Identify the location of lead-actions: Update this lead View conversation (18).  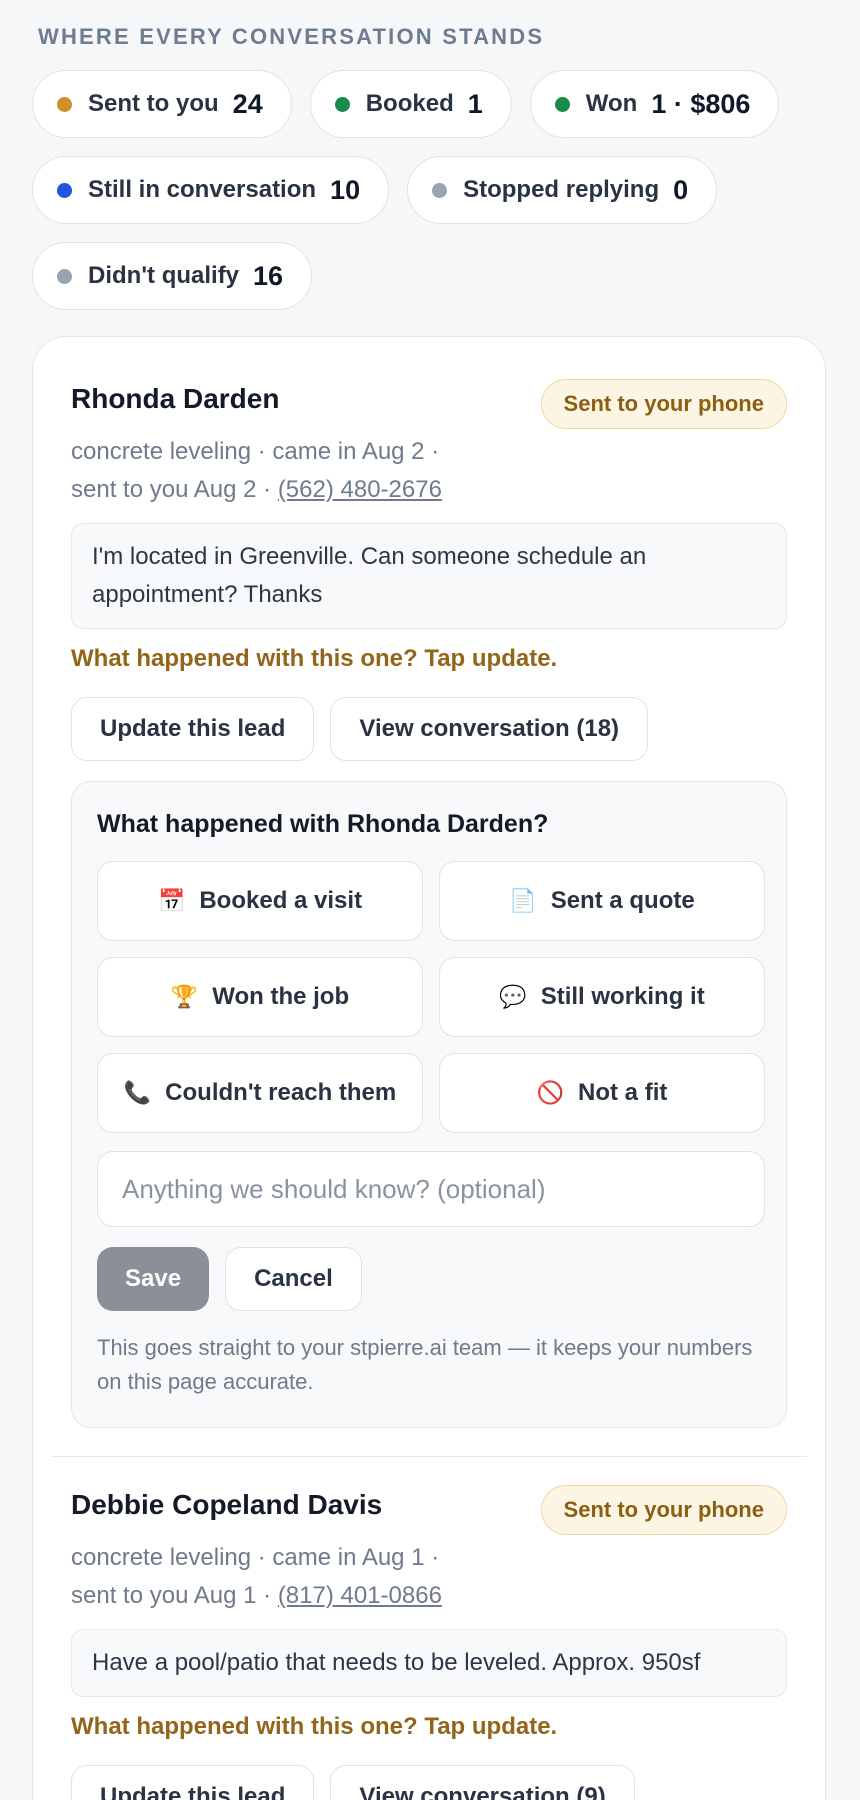
(429, 729).